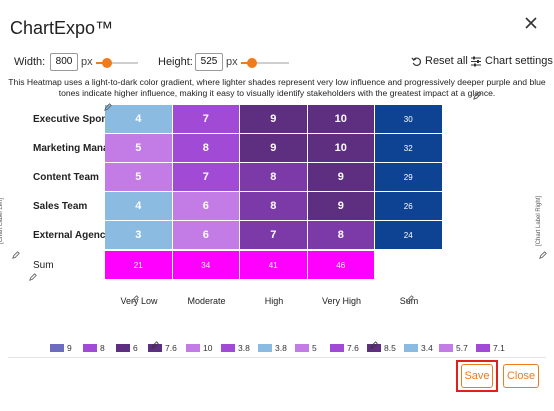  I want to click on column-label: High, so click(274, 301).